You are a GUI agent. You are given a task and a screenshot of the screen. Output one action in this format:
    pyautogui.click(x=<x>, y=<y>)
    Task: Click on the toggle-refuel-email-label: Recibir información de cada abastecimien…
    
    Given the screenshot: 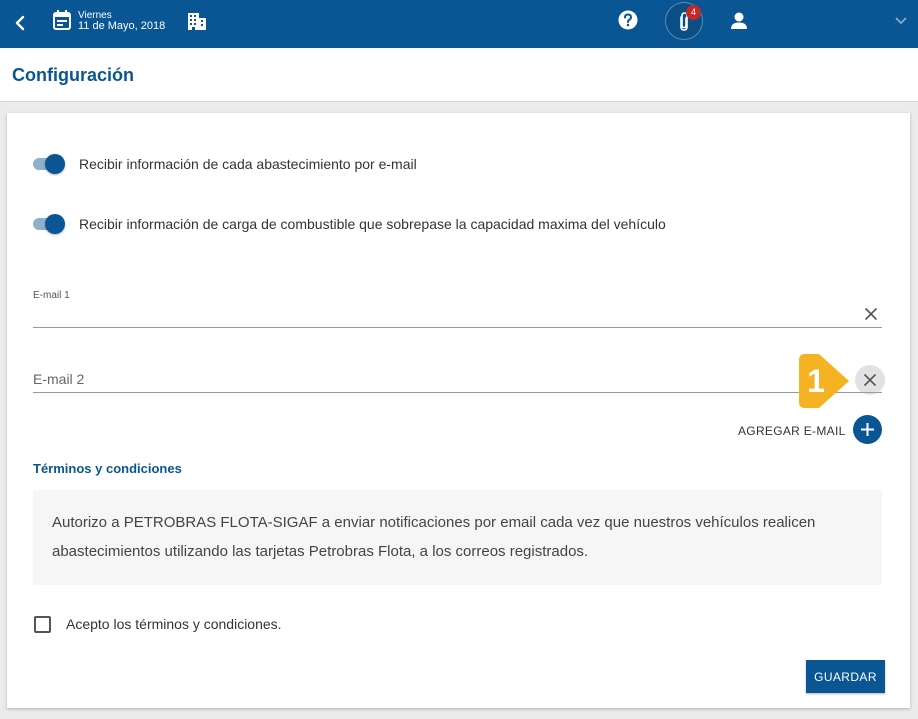 What is the action you would take?
    pyautogui.click(x=248, y=164)
    